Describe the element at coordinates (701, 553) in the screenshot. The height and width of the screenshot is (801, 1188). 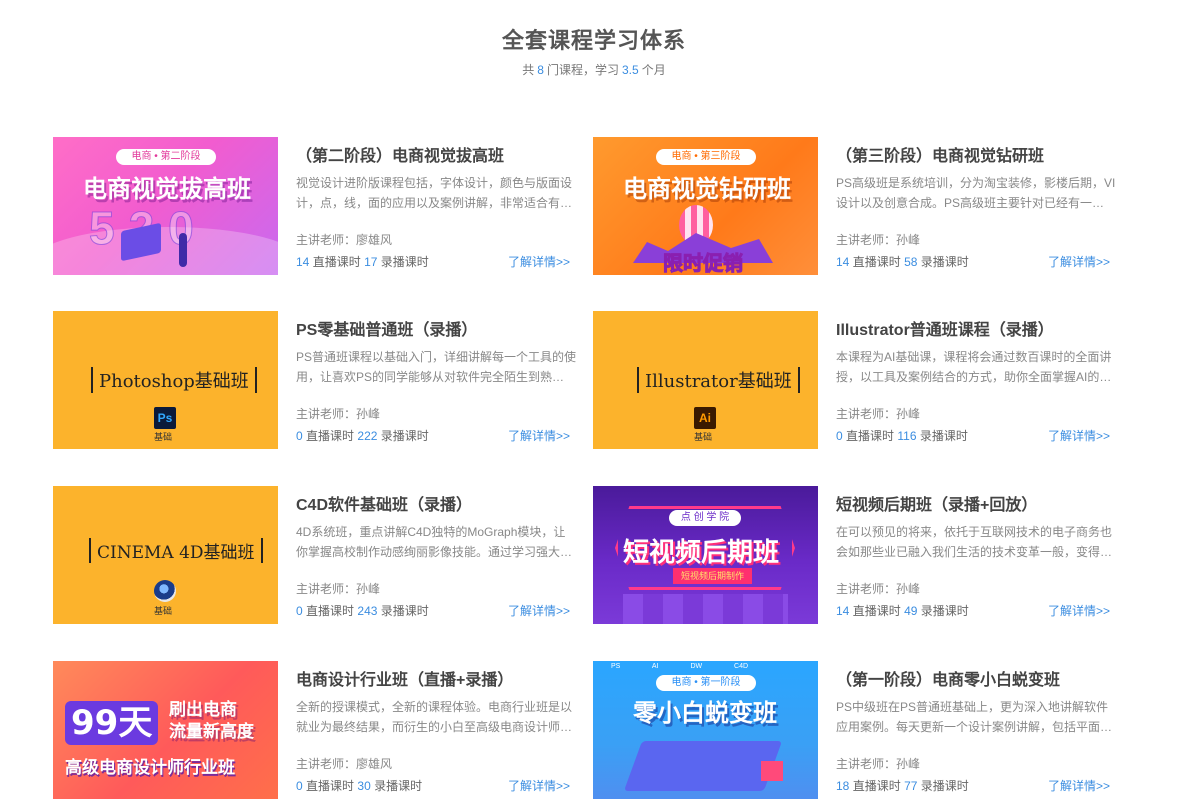
I see `thumb-banner-title: 短视频后期班` at that location.